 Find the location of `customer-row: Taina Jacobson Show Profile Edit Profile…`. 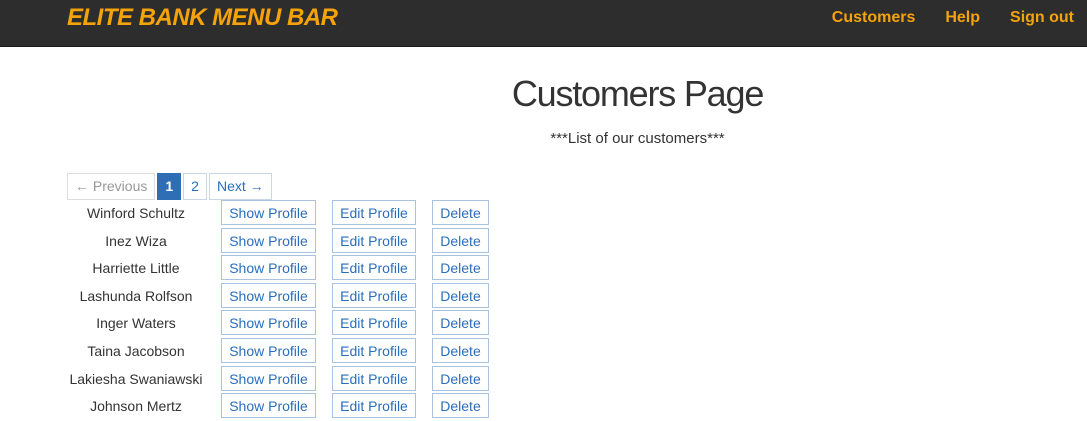

customer-row: Taina Jacobson Show Profile Edit Profile… is located at coordinates (282, 351).